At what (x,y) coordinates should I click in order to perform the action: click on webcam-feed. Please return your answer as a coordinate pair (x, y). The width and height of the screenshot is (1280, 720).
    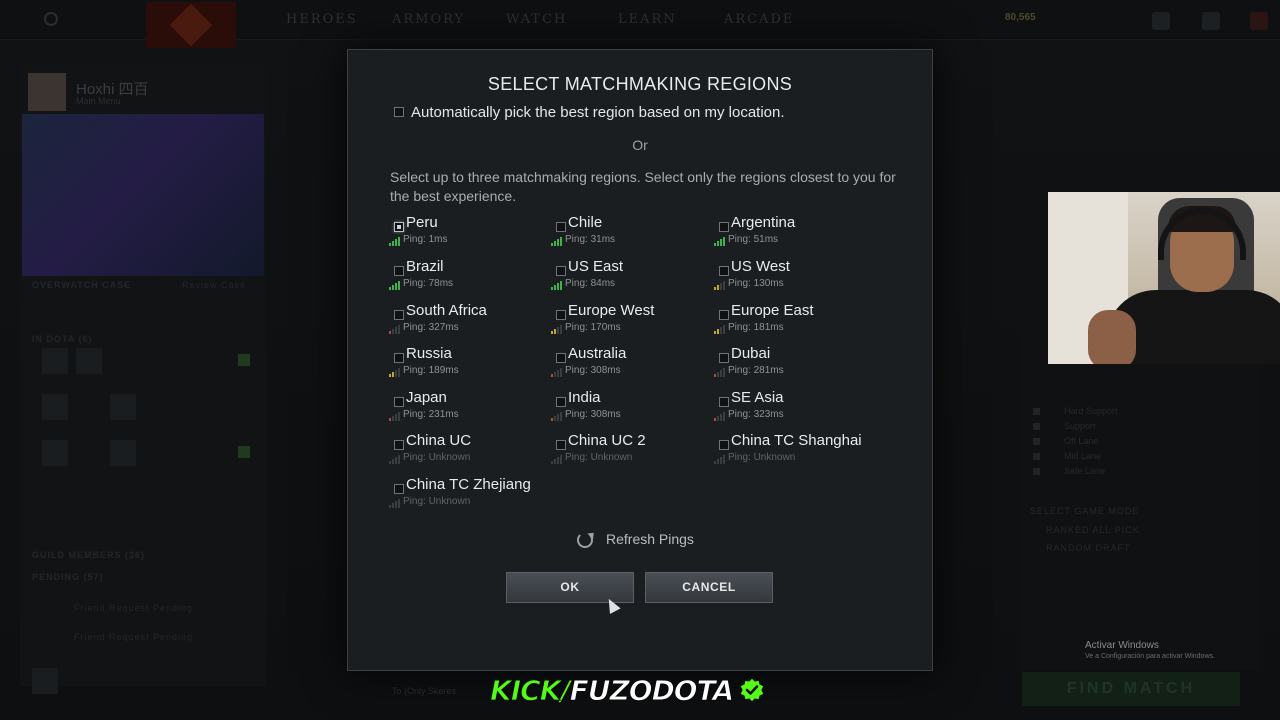
    Looking at the image, I should click on (1164, 278).